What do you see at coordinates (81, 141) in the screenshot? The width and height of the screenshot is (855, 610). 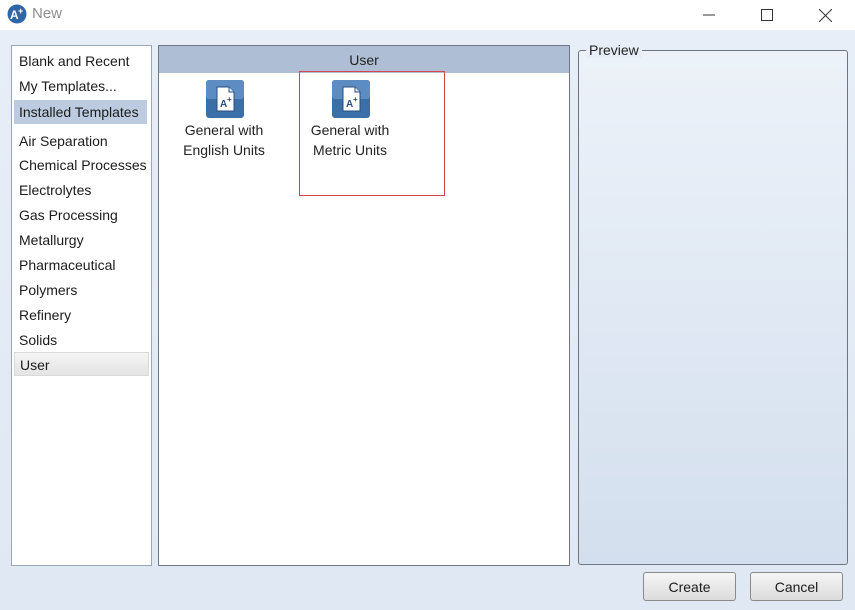 I see `category-air-separation: Air Separation` at bounding box center [81, 141].